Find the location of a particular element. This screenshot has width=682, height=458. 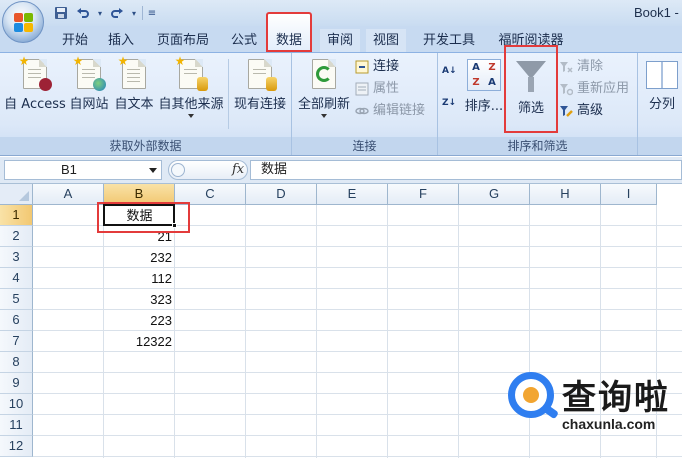

tab-home: 开始 is located at coordinates (75, 40).